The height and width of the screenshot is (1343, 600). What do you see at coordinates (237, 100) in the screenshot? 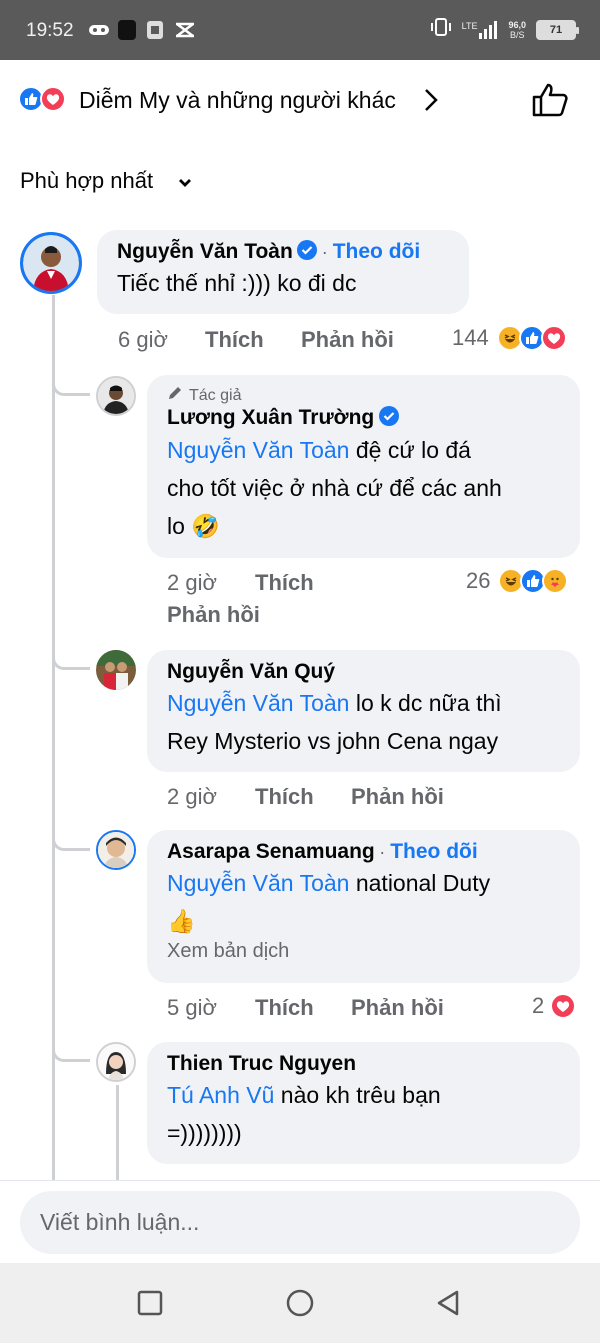
I see `reactors-summary: Diễm My và những người khác` at bounding box center [237, 100].